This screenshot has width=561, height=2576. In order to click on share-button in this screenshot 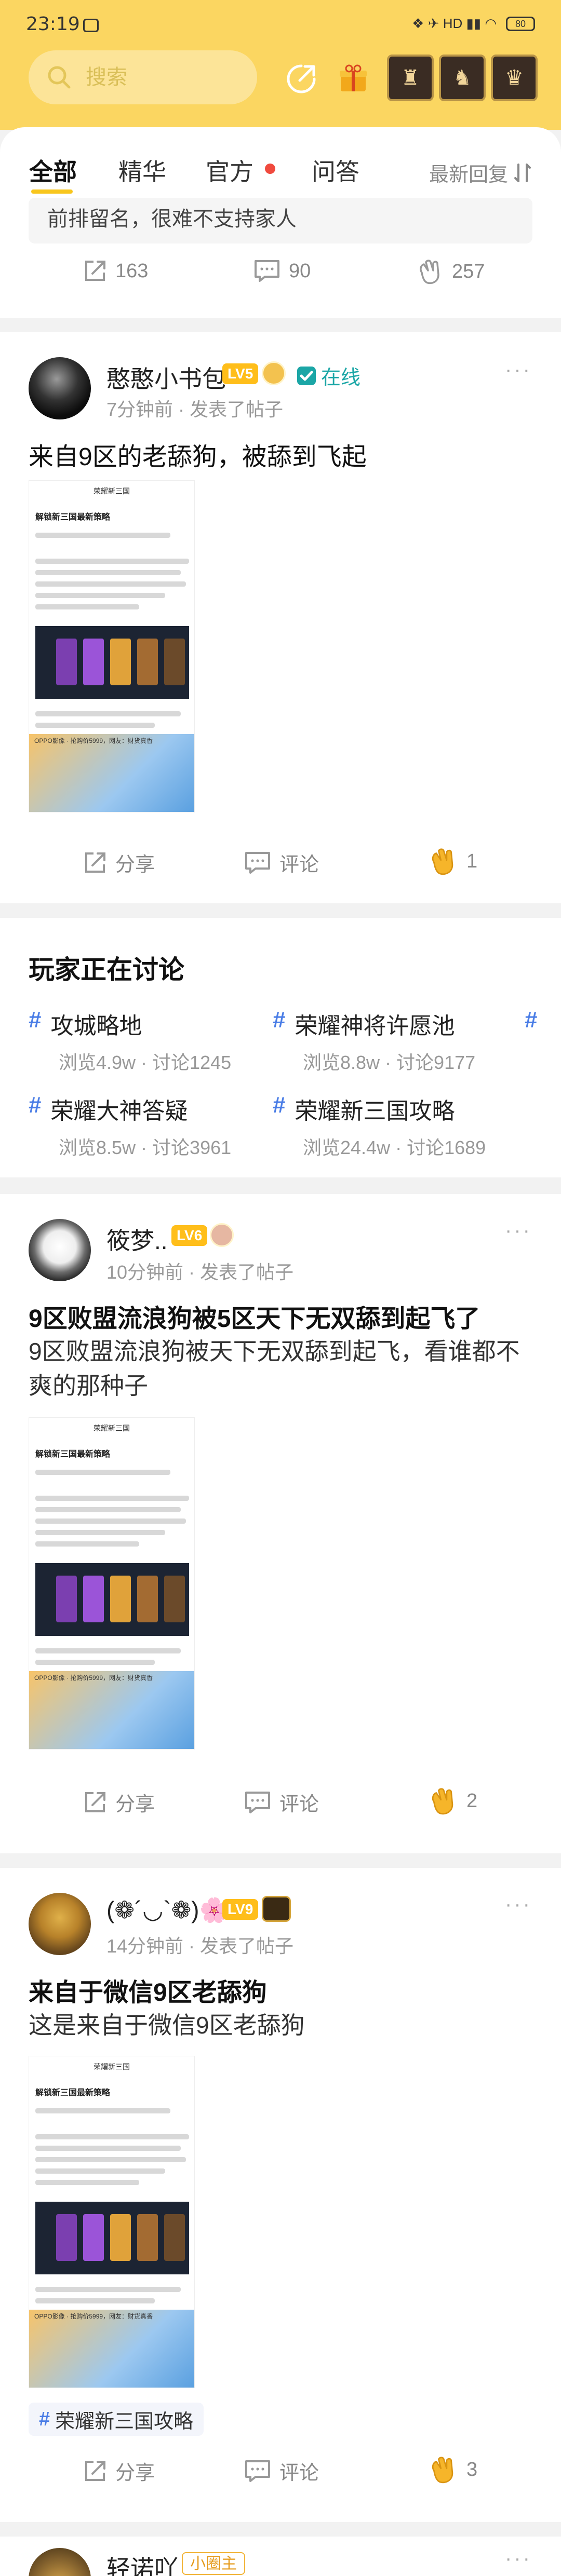, I will do `click(301, 79)`.